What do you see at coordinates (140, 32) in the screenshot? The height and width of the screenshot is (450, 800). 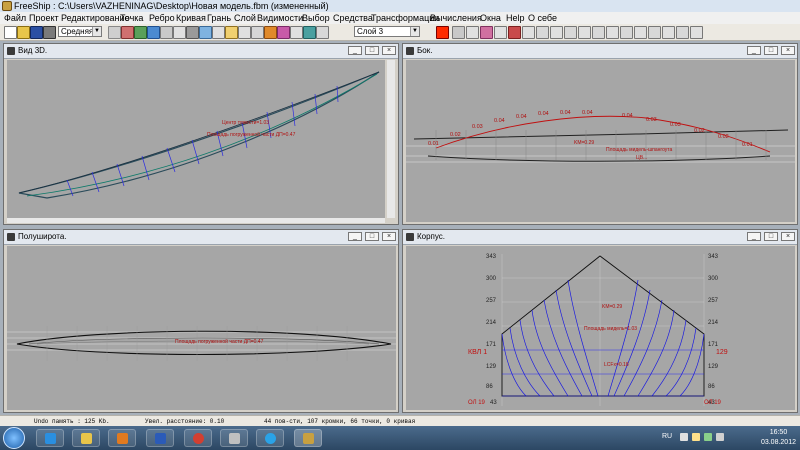 I see `layer-icon` at bounding box center [140, 32].